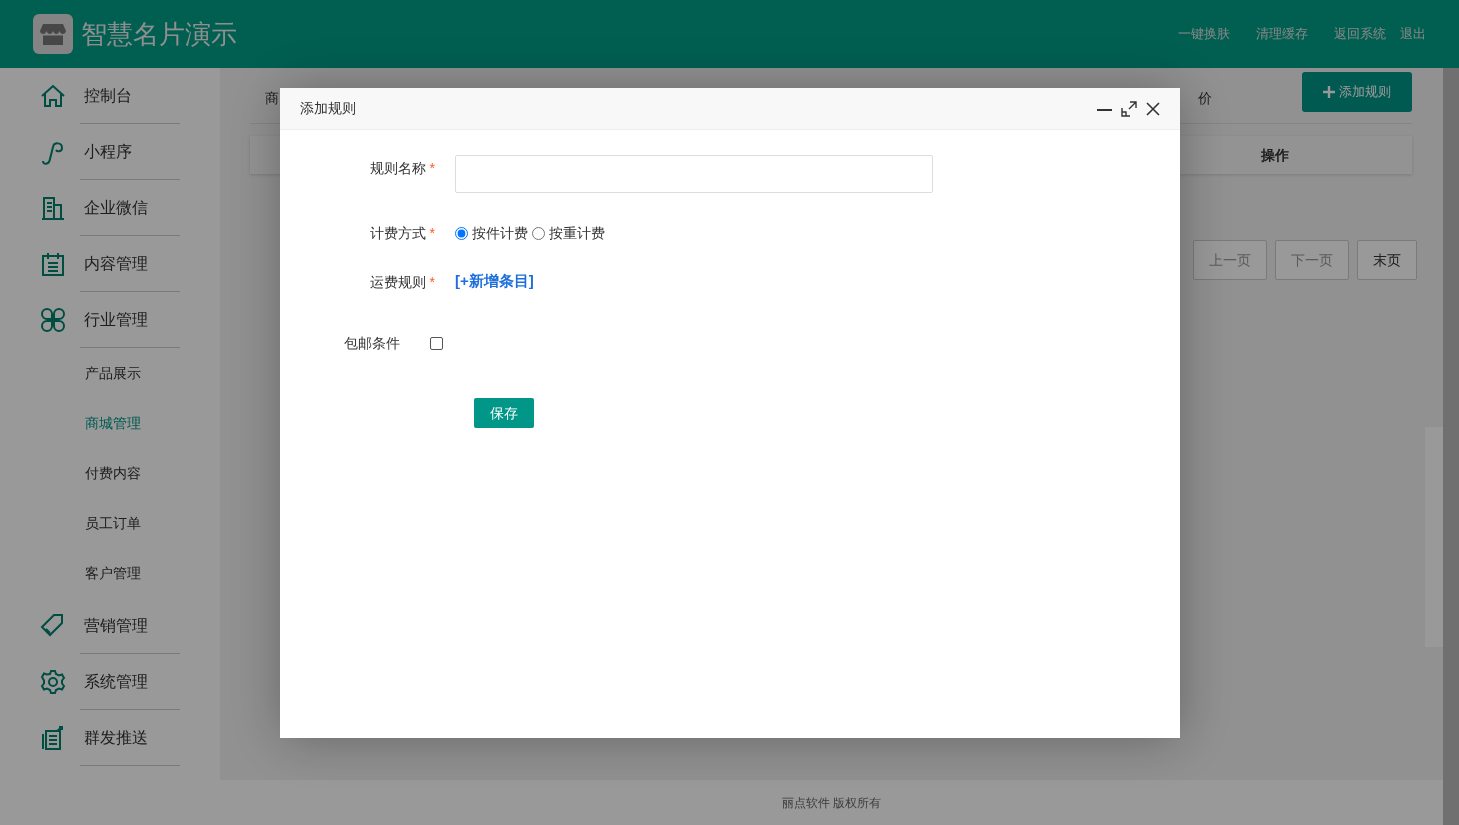 The height and width of the screenshot is (825, 1459). Describe the element at coordinates (113, 473) in the screenshot. I see `sidebar-subitem: 付费内容` at that location.